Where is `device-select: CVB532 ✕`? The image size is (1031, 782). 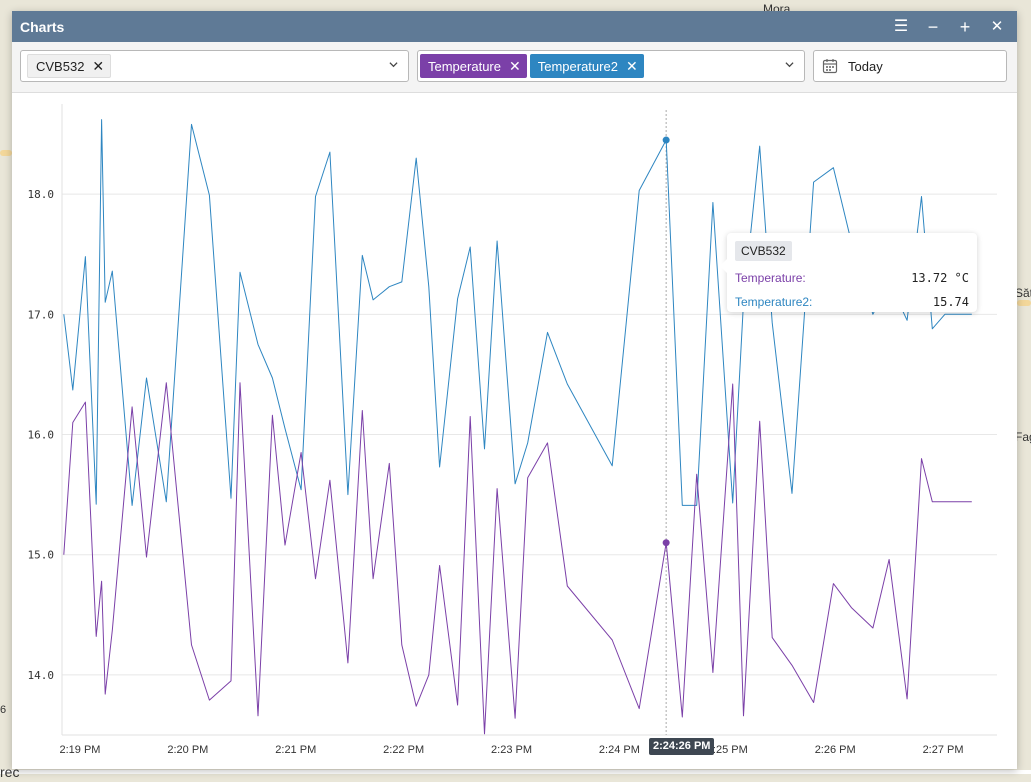
device-select: CVB532 ✕ is located at coordinates (214, 66).